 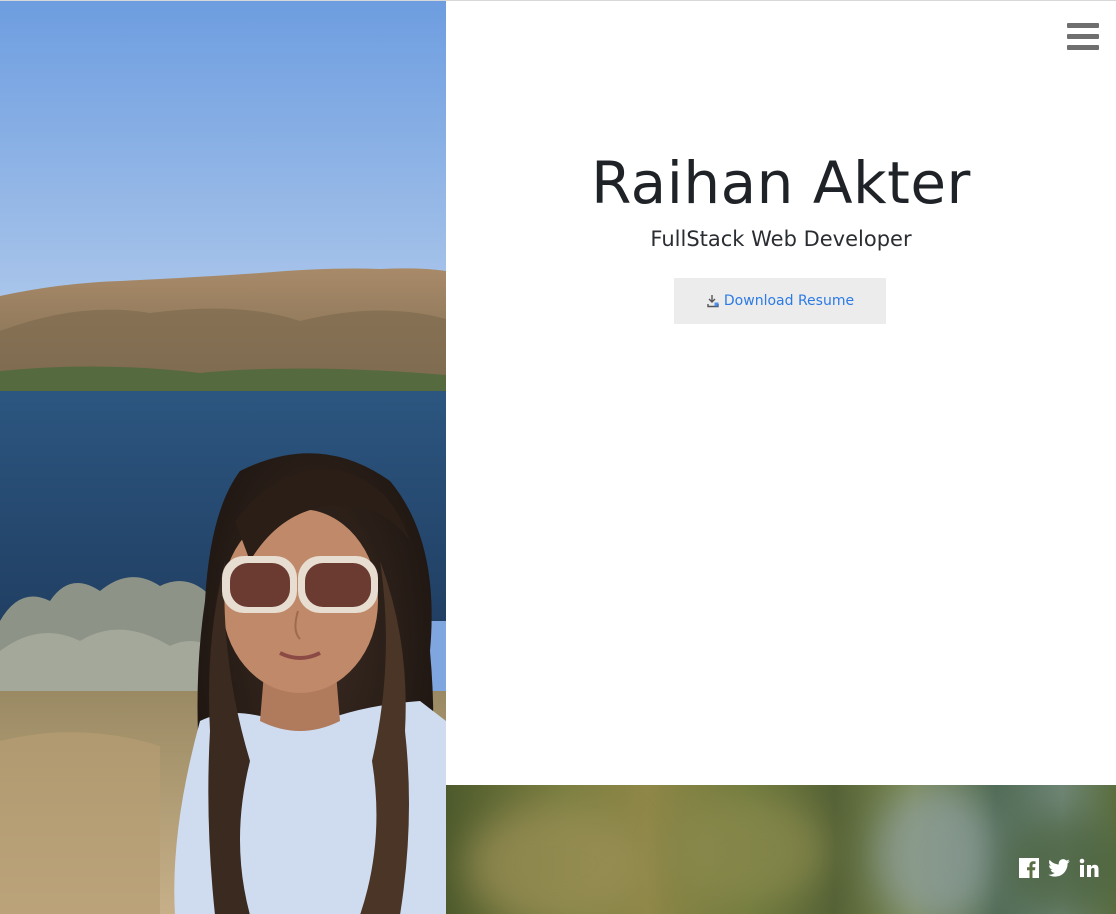 What do you see at coordinates (1029, 868) in the screenshot?
I see `facebook-icon` at bounding box center [1029, 868].